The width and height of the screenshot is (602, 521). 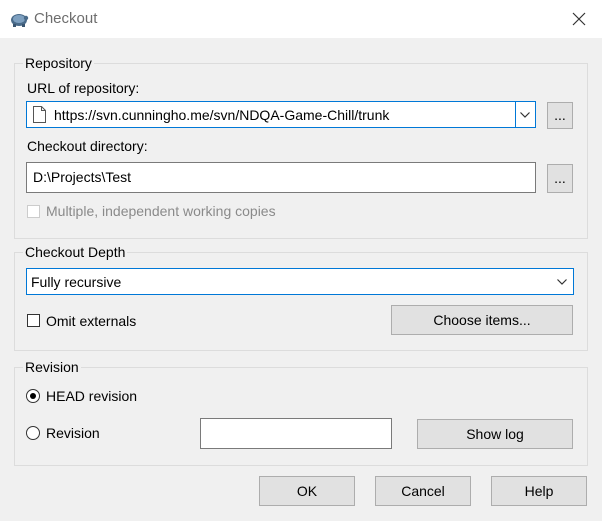 I want to click on help-button: Help, so click(x=539, y=491).